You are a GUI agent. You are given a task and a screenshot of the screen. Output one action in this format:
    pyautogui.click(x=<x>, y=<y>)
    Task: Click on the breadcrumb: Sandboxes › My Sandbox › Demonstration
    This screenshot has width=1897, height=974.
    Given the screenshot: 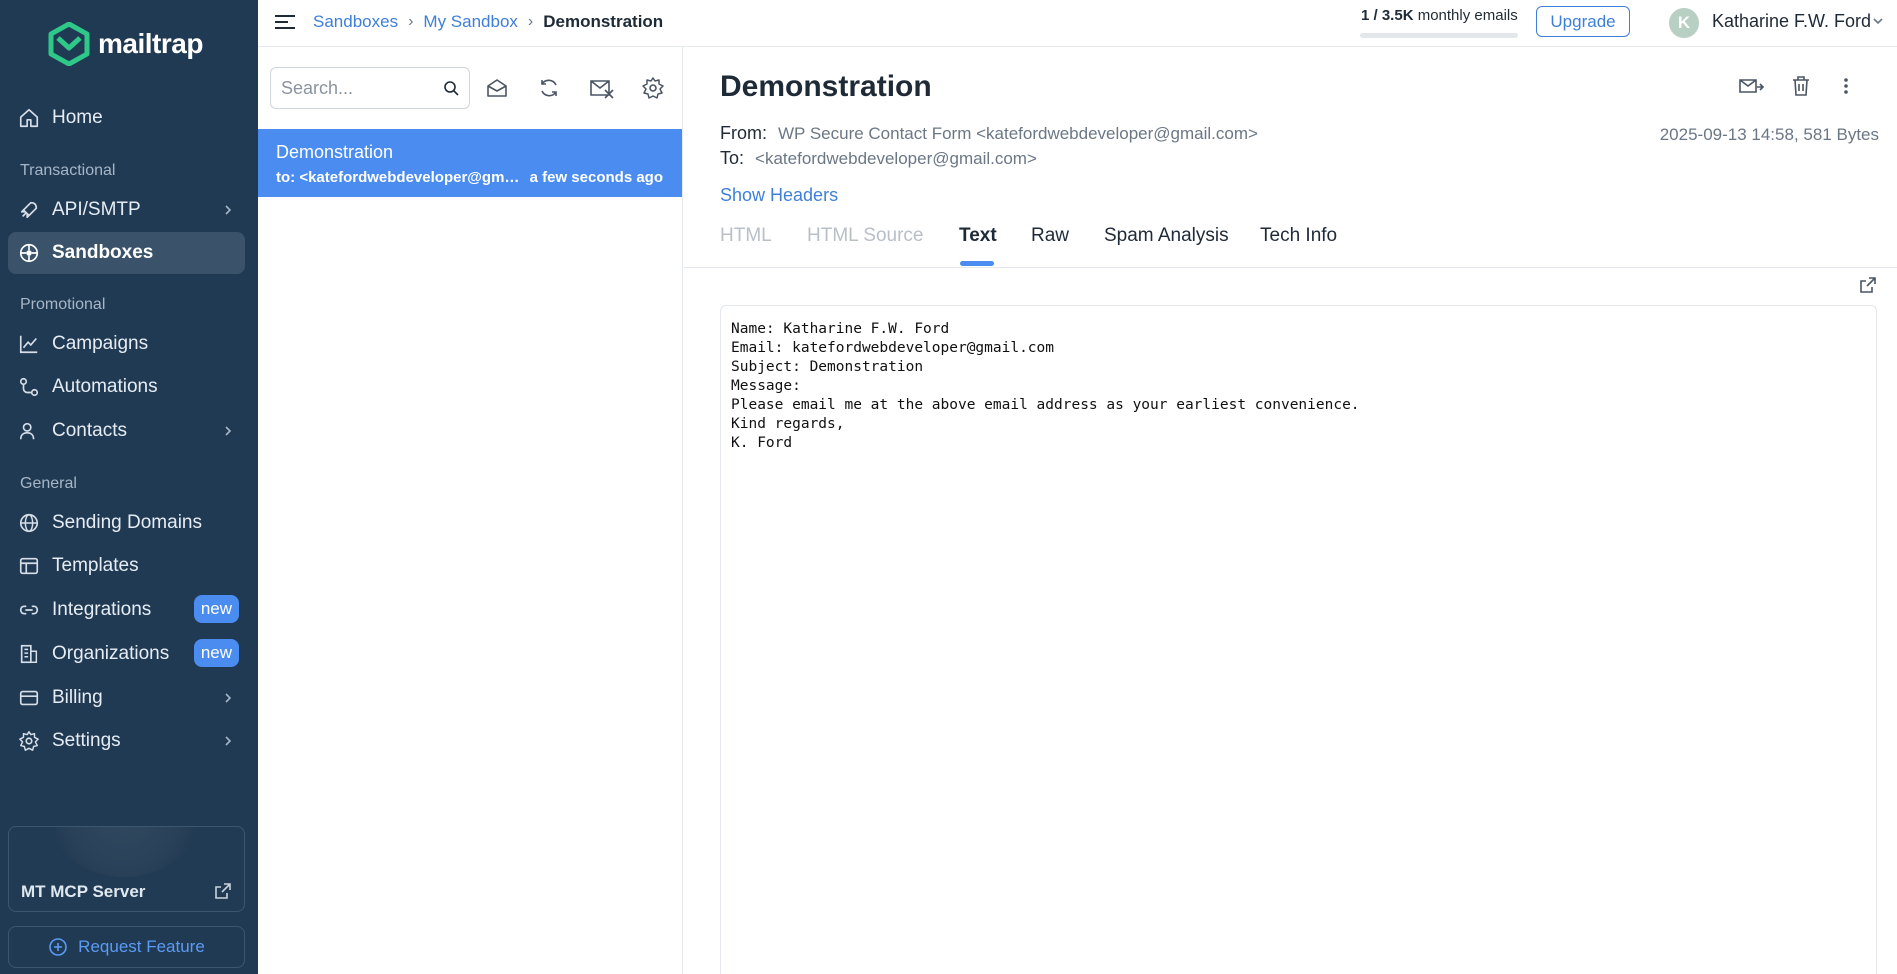 What is the action you would take?
    pyautogui.click(x=488, y=22)
    